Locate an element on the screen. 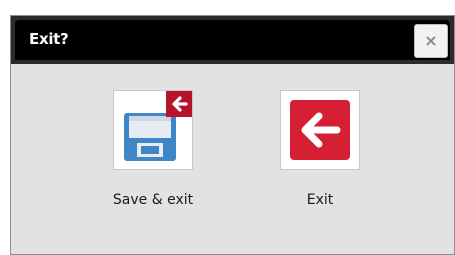 Image resolution: width=455 pixels, height=255 pixels. dialog-titlebar-inner: Exit? × is located at coordinates (232, 40).